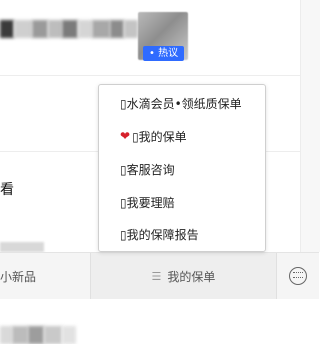  Describe the element at coordinates (147, 169) in the screenshot. I see `menu-item-label: ▯客服咨询` at that location.